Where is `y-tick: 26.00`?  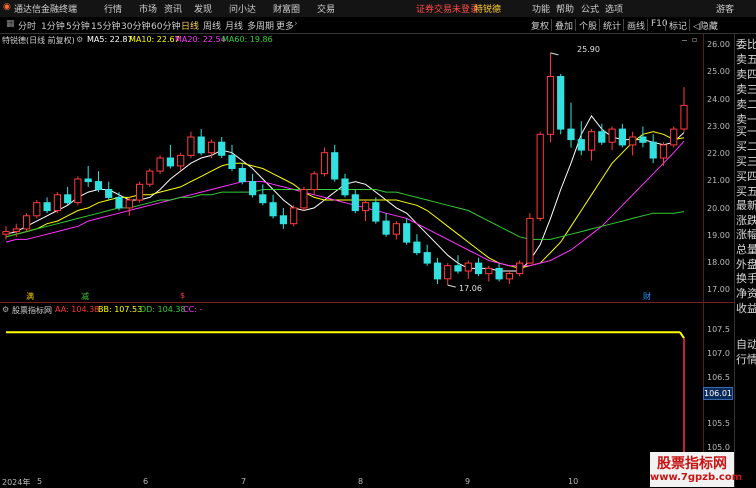
y-tick: 26.00 is located at coordinates (718, 44).